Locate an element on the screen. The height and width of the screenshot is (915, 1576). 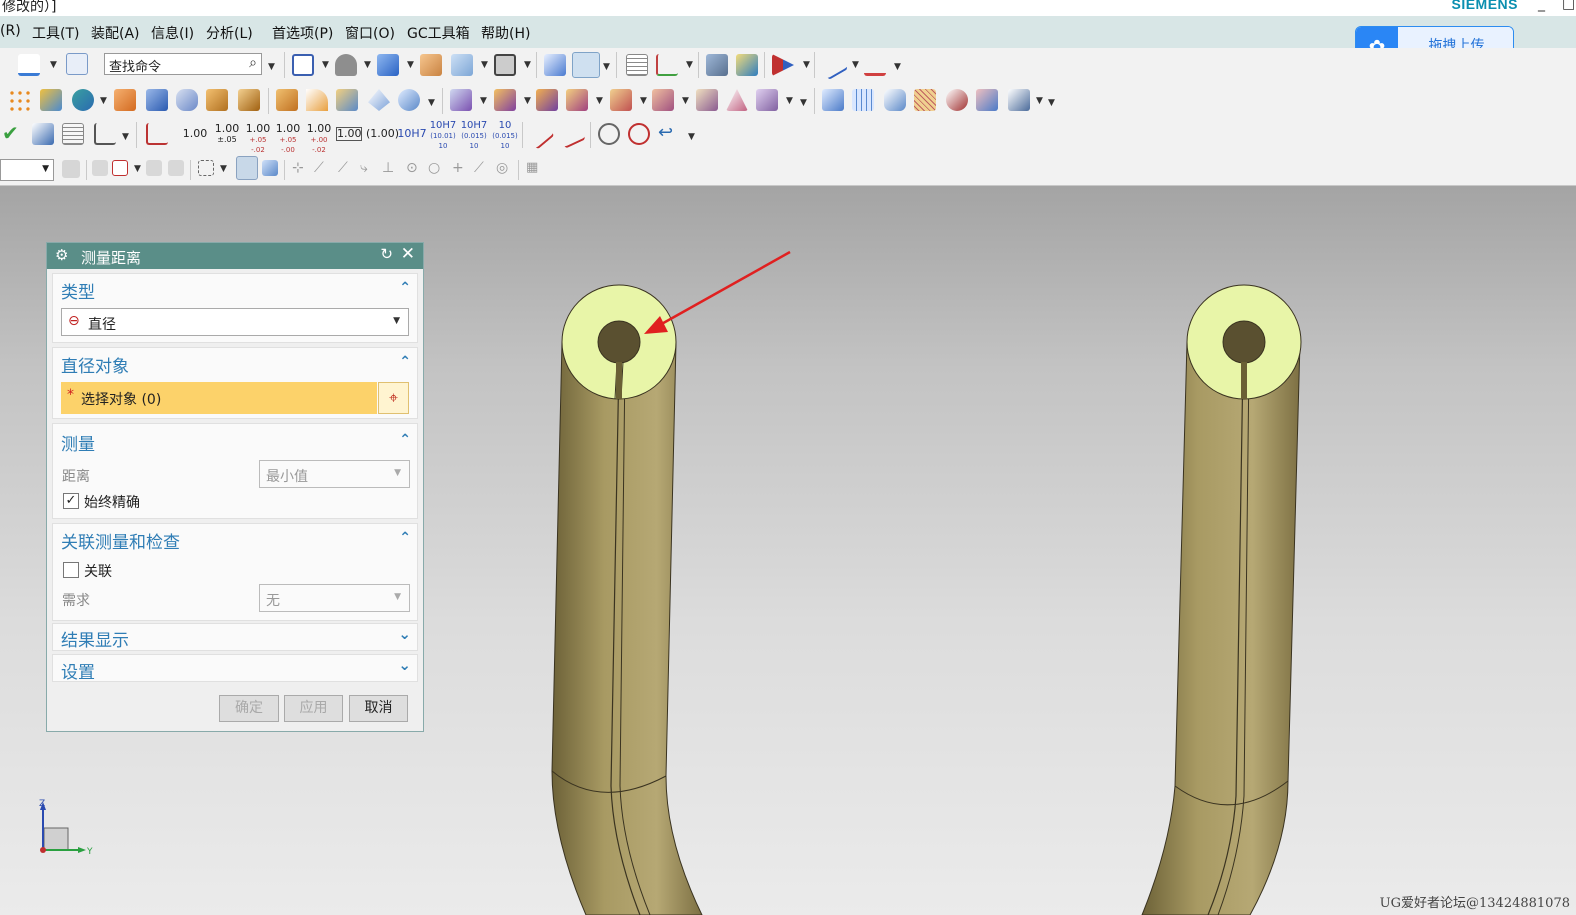
block-icon is located at coordinates (125, 100).